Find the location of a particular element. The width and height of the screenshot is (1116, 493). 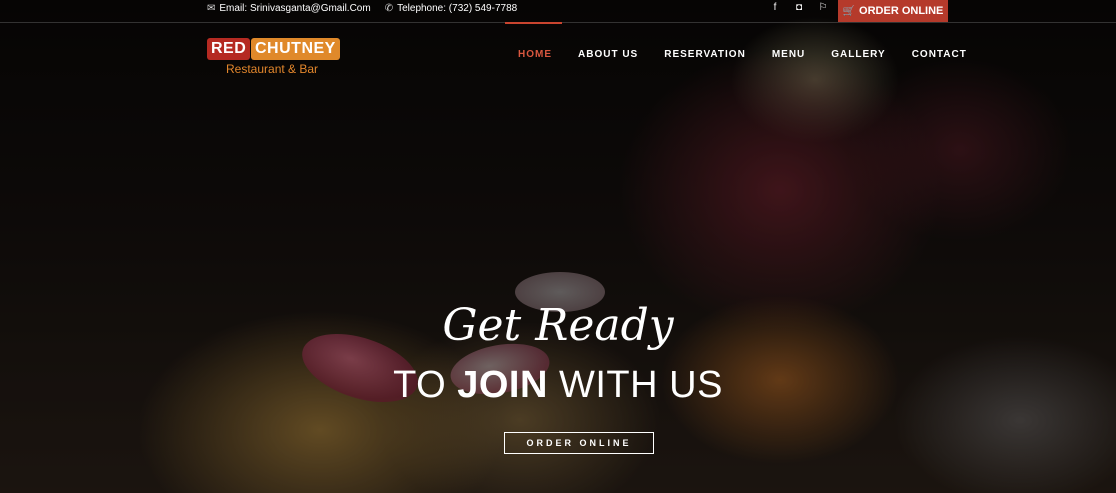

instagram-icon: ◘ is located at coordinates (799, 7).